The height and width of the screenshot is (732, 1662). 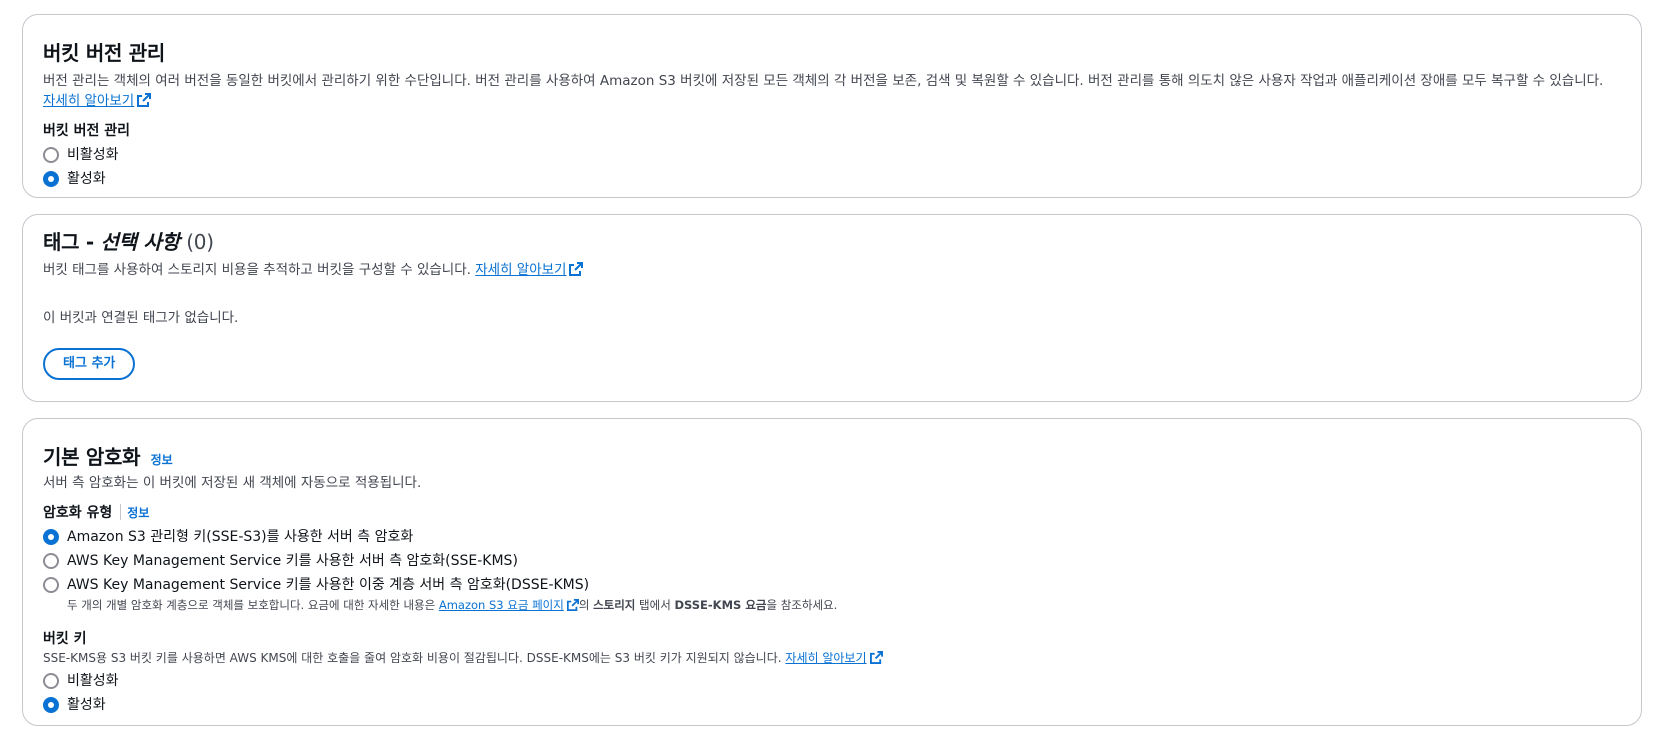 What do you see at coordinates (825, 658) in the screenshot?
I see `bucket-key-learn-more-link: 자세히 알아보기` at bounding box center [825, 658].